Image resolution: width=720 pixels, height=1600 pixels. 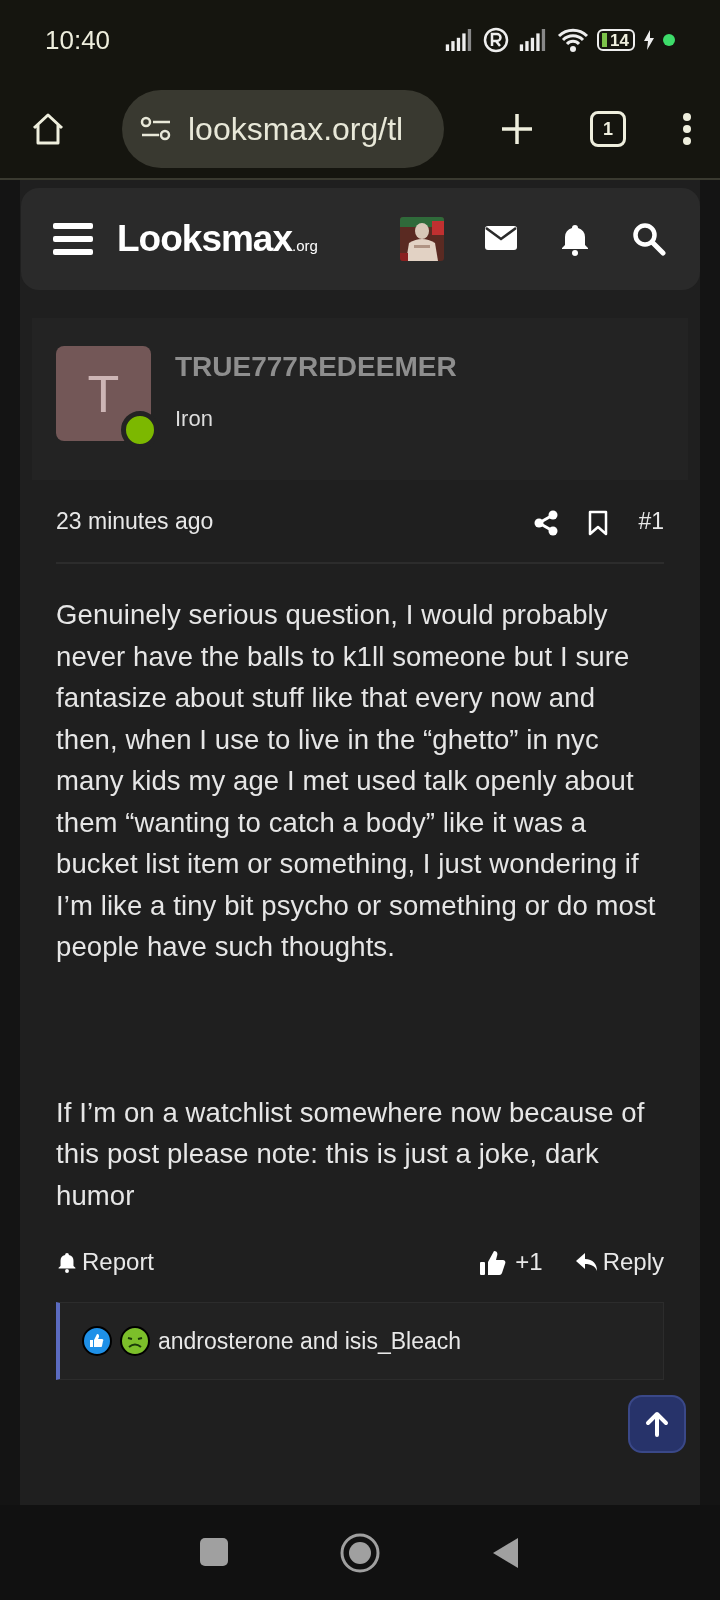 I want to click on post-paragraph: If I’m on a watchlist somewhere now because of this post please note: this is just a joke, dark humor, so click(x=351, y=1154).